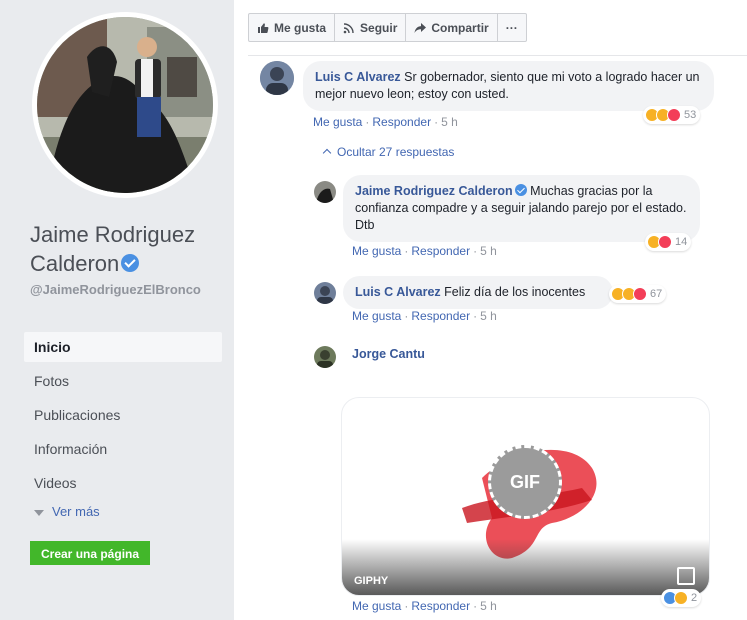 This screenshot has width=747, height=620. What do you see at coordinates (358, 77) in the screenshot?
I see `comment-author: Luis C Alvarez` at bounding box center [358, 77].